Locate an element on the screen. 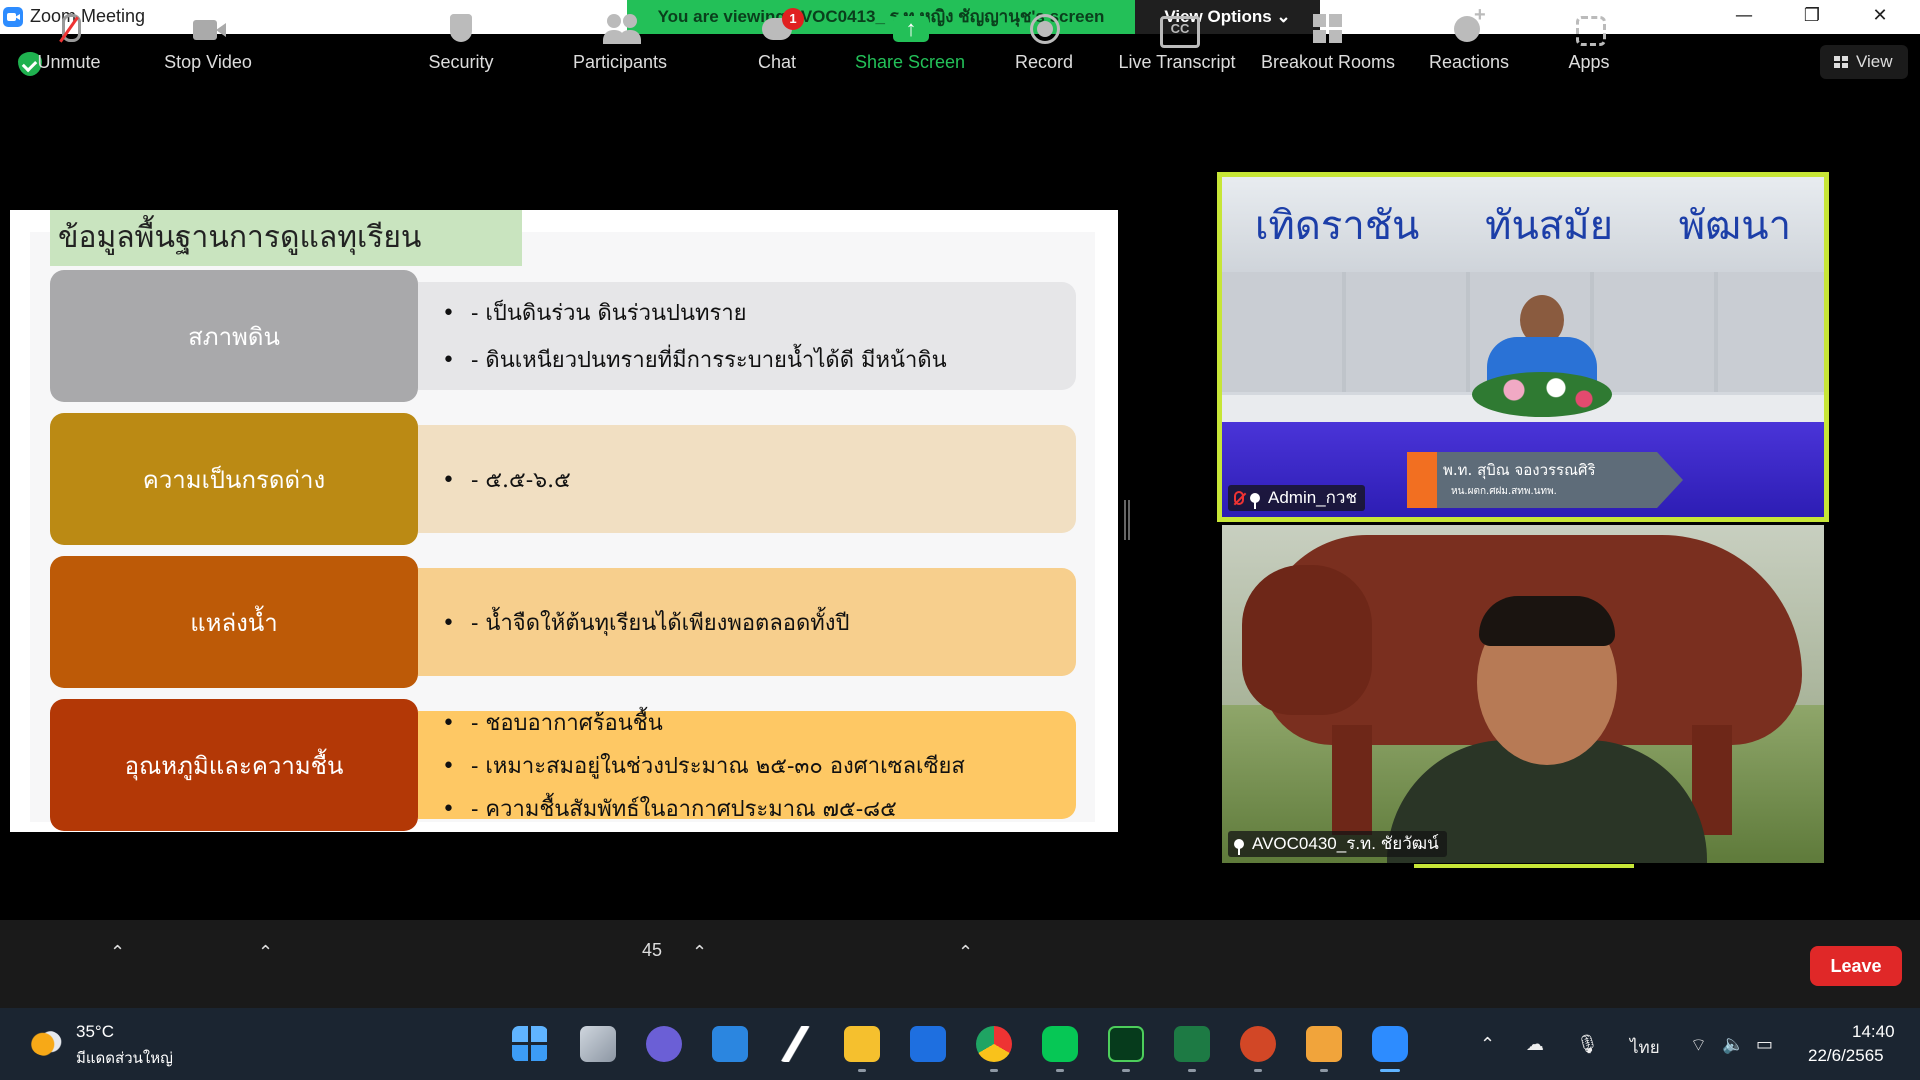 Image resolution: width=1920 pixels, height=1080 pixels. flower-arrangement is located at coordinates (1542, 394).